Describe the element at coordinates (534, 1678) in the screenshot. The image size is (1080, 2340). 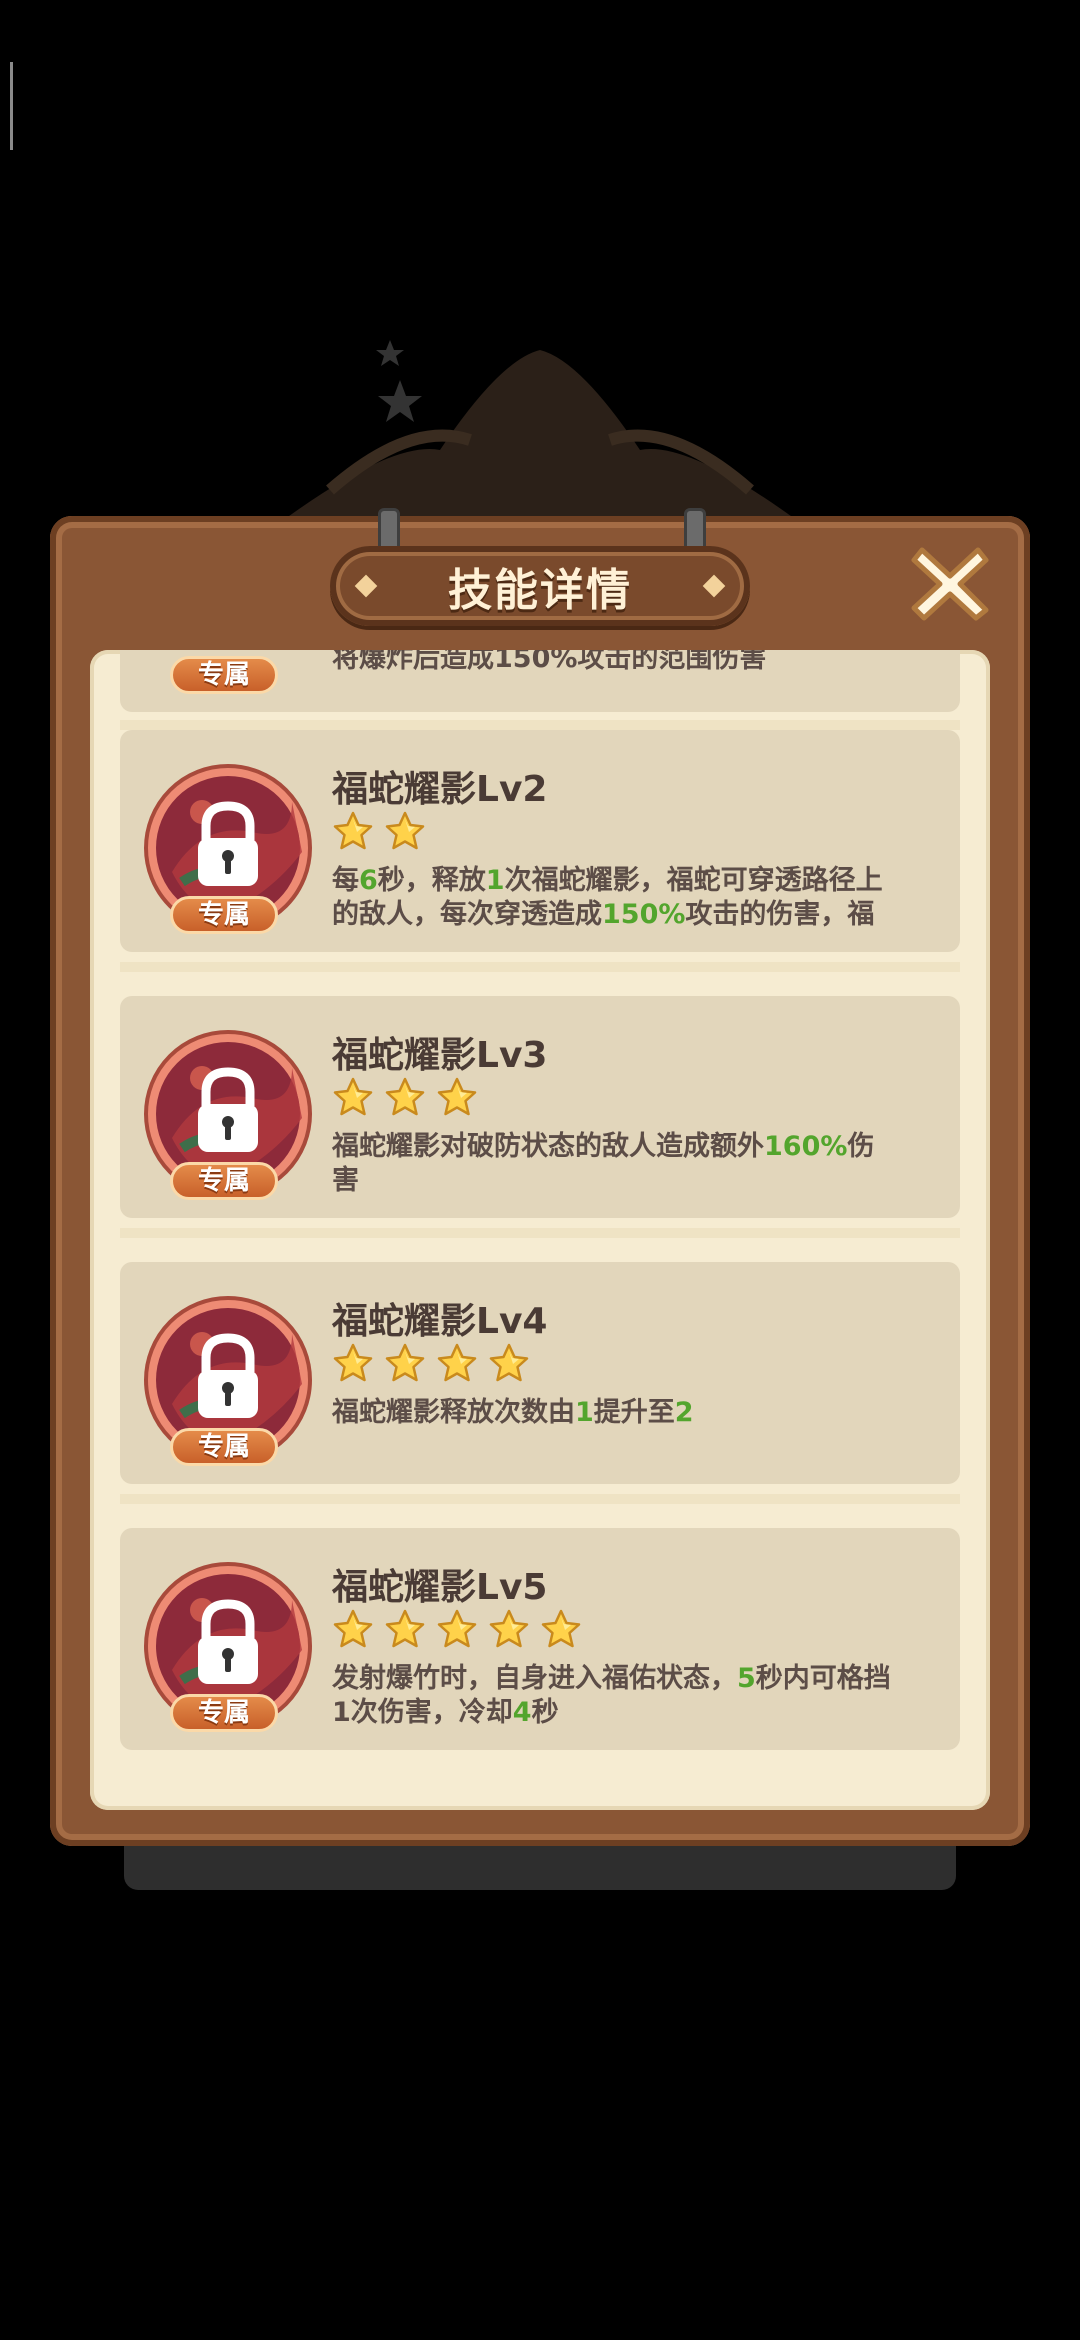
I see `description-text: 发射爆竹时，自身进入福佑状态，` at that location.